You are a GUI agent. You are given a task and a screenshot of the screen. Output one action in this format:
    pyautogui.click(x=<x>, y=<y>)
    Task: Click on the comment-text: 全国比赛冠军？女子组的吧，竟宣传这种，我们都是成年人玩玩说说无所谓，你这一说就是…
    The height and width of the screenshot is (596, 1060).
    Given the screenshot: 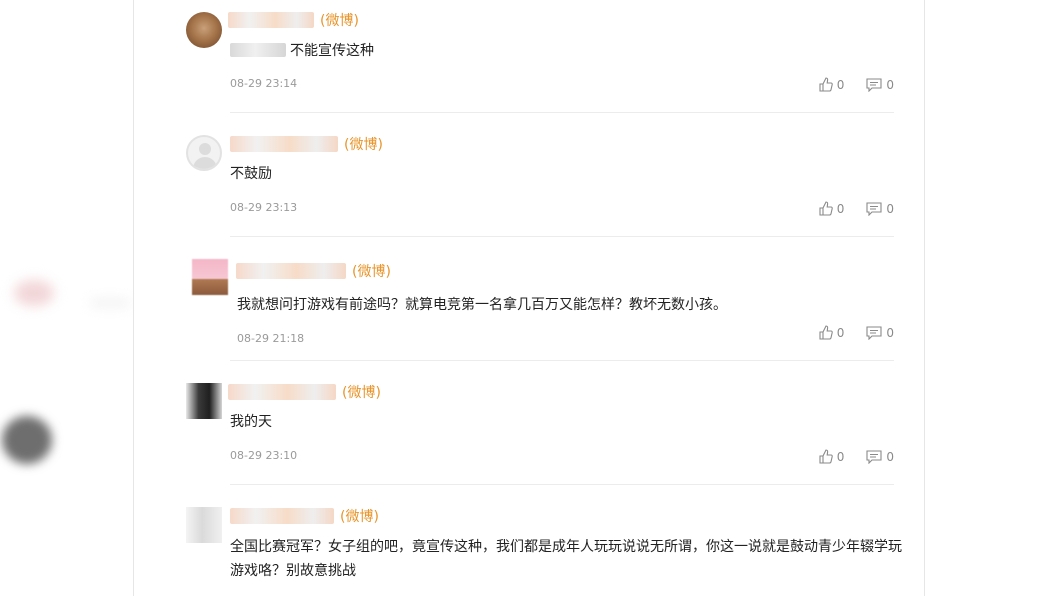 What is the action you would take?
    pyautogui.click(x=566, y=559)
    